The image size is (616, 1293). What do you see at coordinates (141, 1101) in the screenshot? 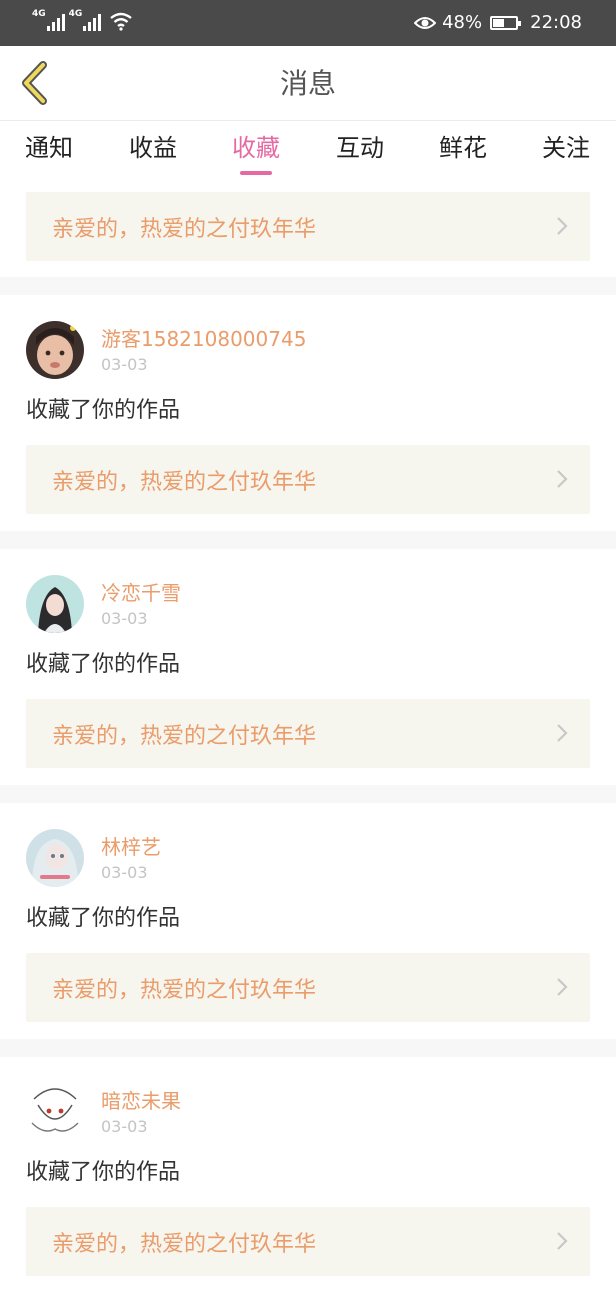
I see `user-name: 暗恋未果` at bounding box center [141, 1101].